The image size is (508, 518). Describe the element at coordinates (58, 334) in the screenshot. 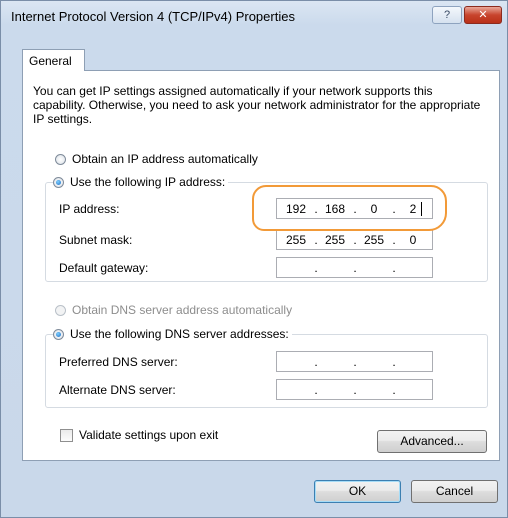

I see `dns-manual-radio` at that location.